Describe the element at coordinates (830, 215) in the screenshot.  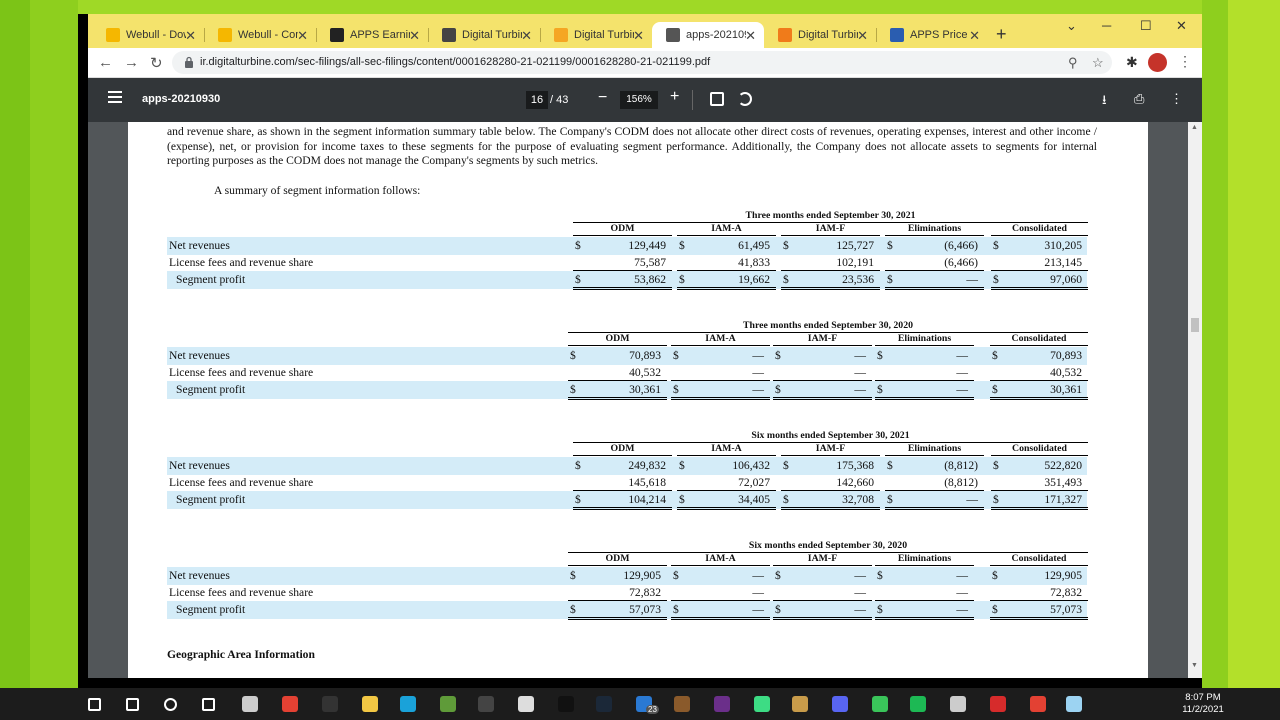
I see `table-period-title: Three months ended September 30, 2021` at that location.